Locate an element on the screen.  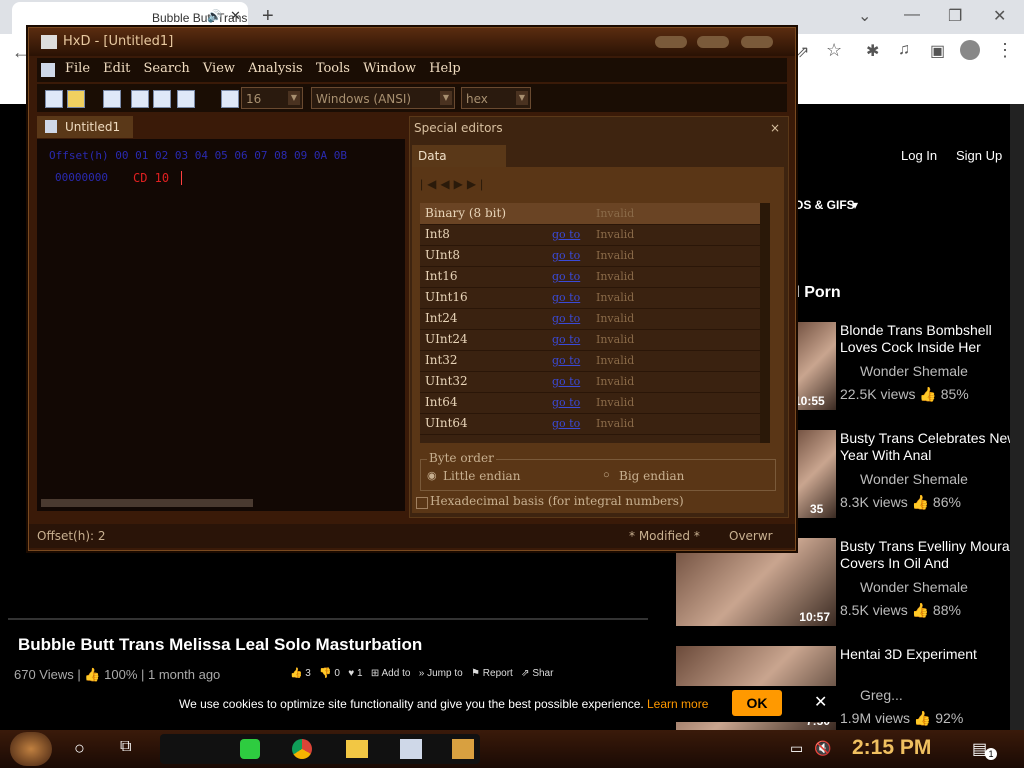
menu-help: Help is located at coordinates (445, 68).